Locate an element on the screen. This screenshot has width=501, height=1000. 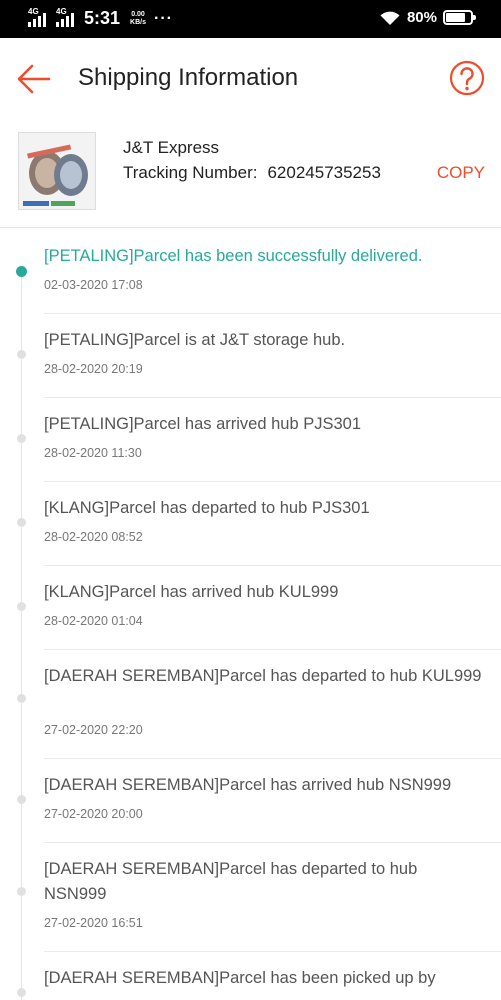
speed-value: 0.00 is located at coordinates (138, 14).